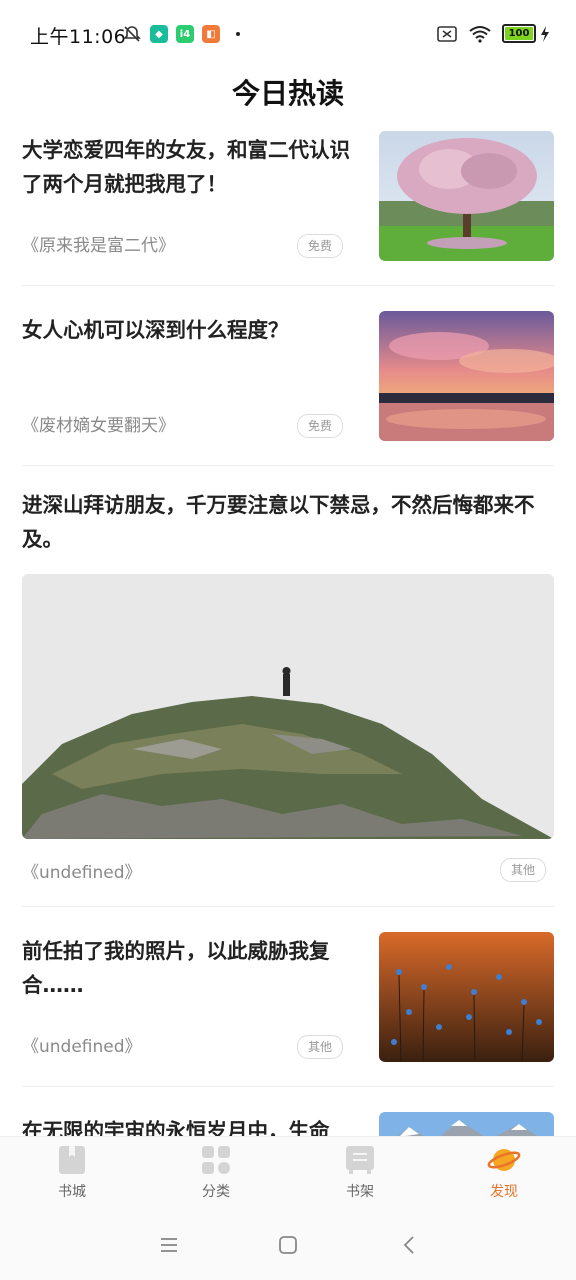 The width and height of the screenshot is (576, 1280). I want to click on bottom-nav: 书城 分类 书架 发现, so click(288, 1173).